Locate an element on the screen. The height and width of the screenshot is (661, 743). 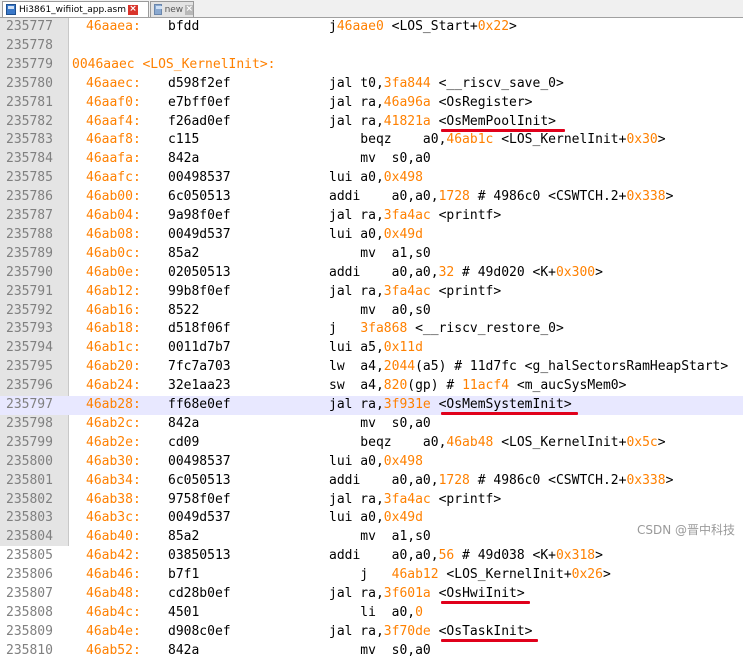
opcode-hex: f26ad0ef is located at coordinates (199, 121).